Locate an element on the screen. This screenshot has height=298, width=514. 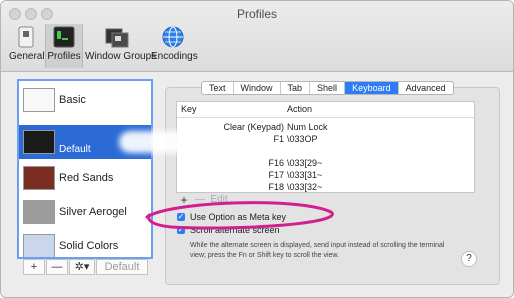
terminal-icon is located at coordinates (64, 37).